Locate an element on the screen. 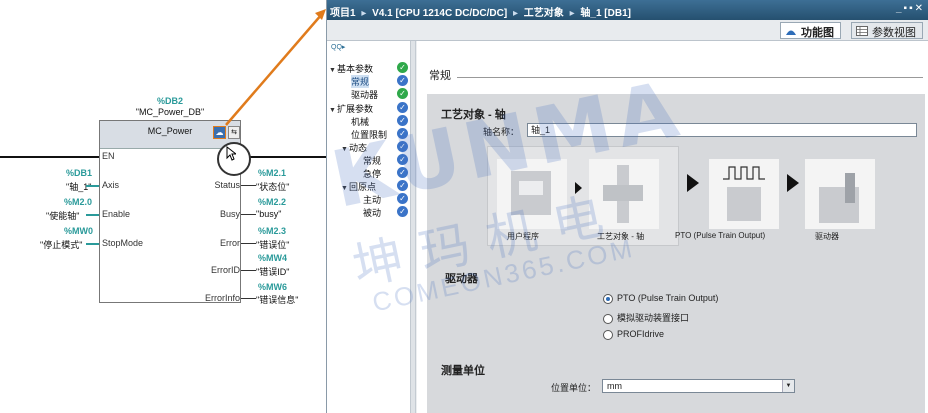  operand-enable-address: %M2.0 is located at coordinates (78, 202).